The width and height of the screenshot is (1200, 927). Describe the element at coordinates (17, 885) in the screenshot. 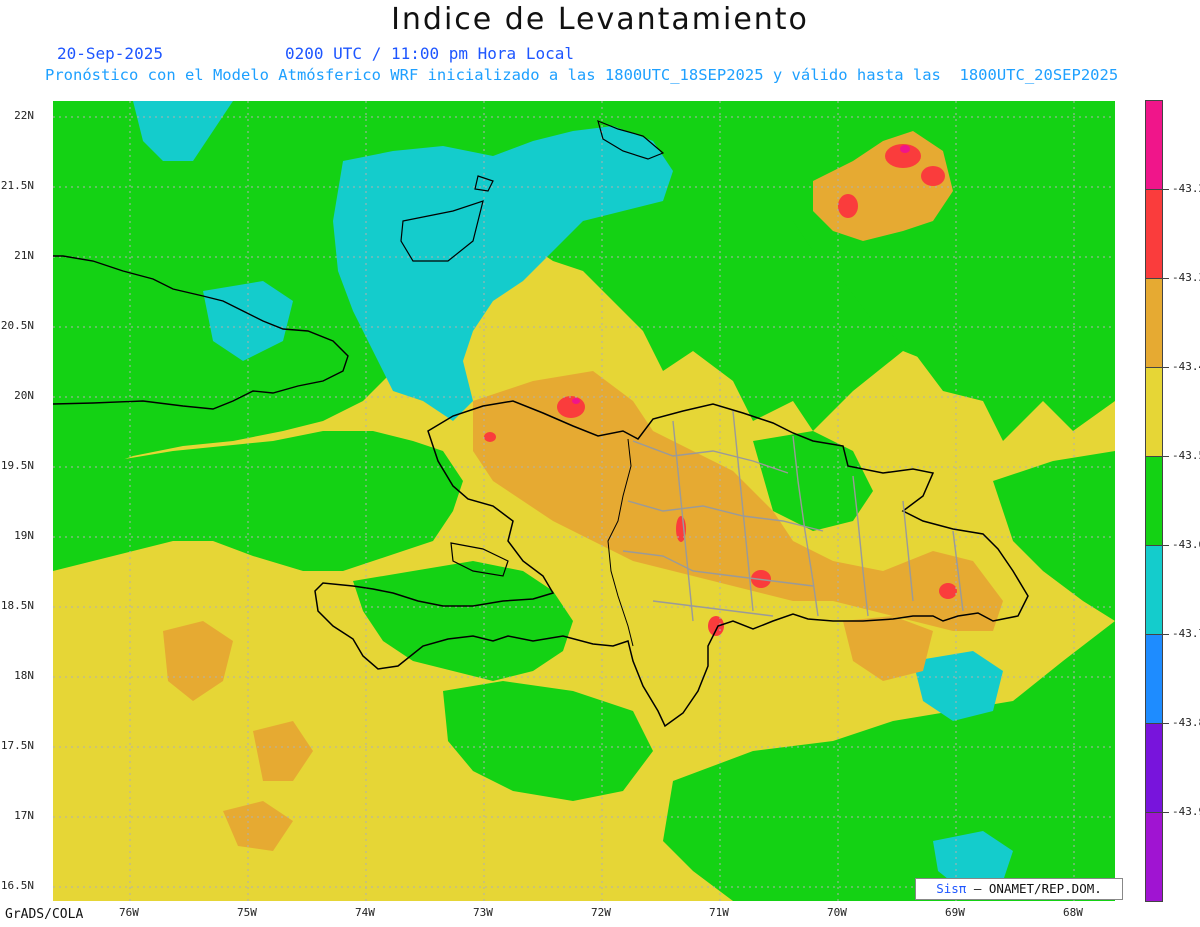

I see `lat-label: 16.5N` at that location.